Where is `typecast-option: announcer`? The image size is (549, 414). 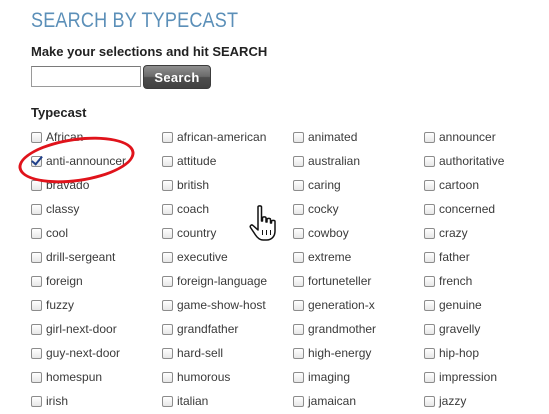
typecast-option: announcer is located at coordinates (486, 137).